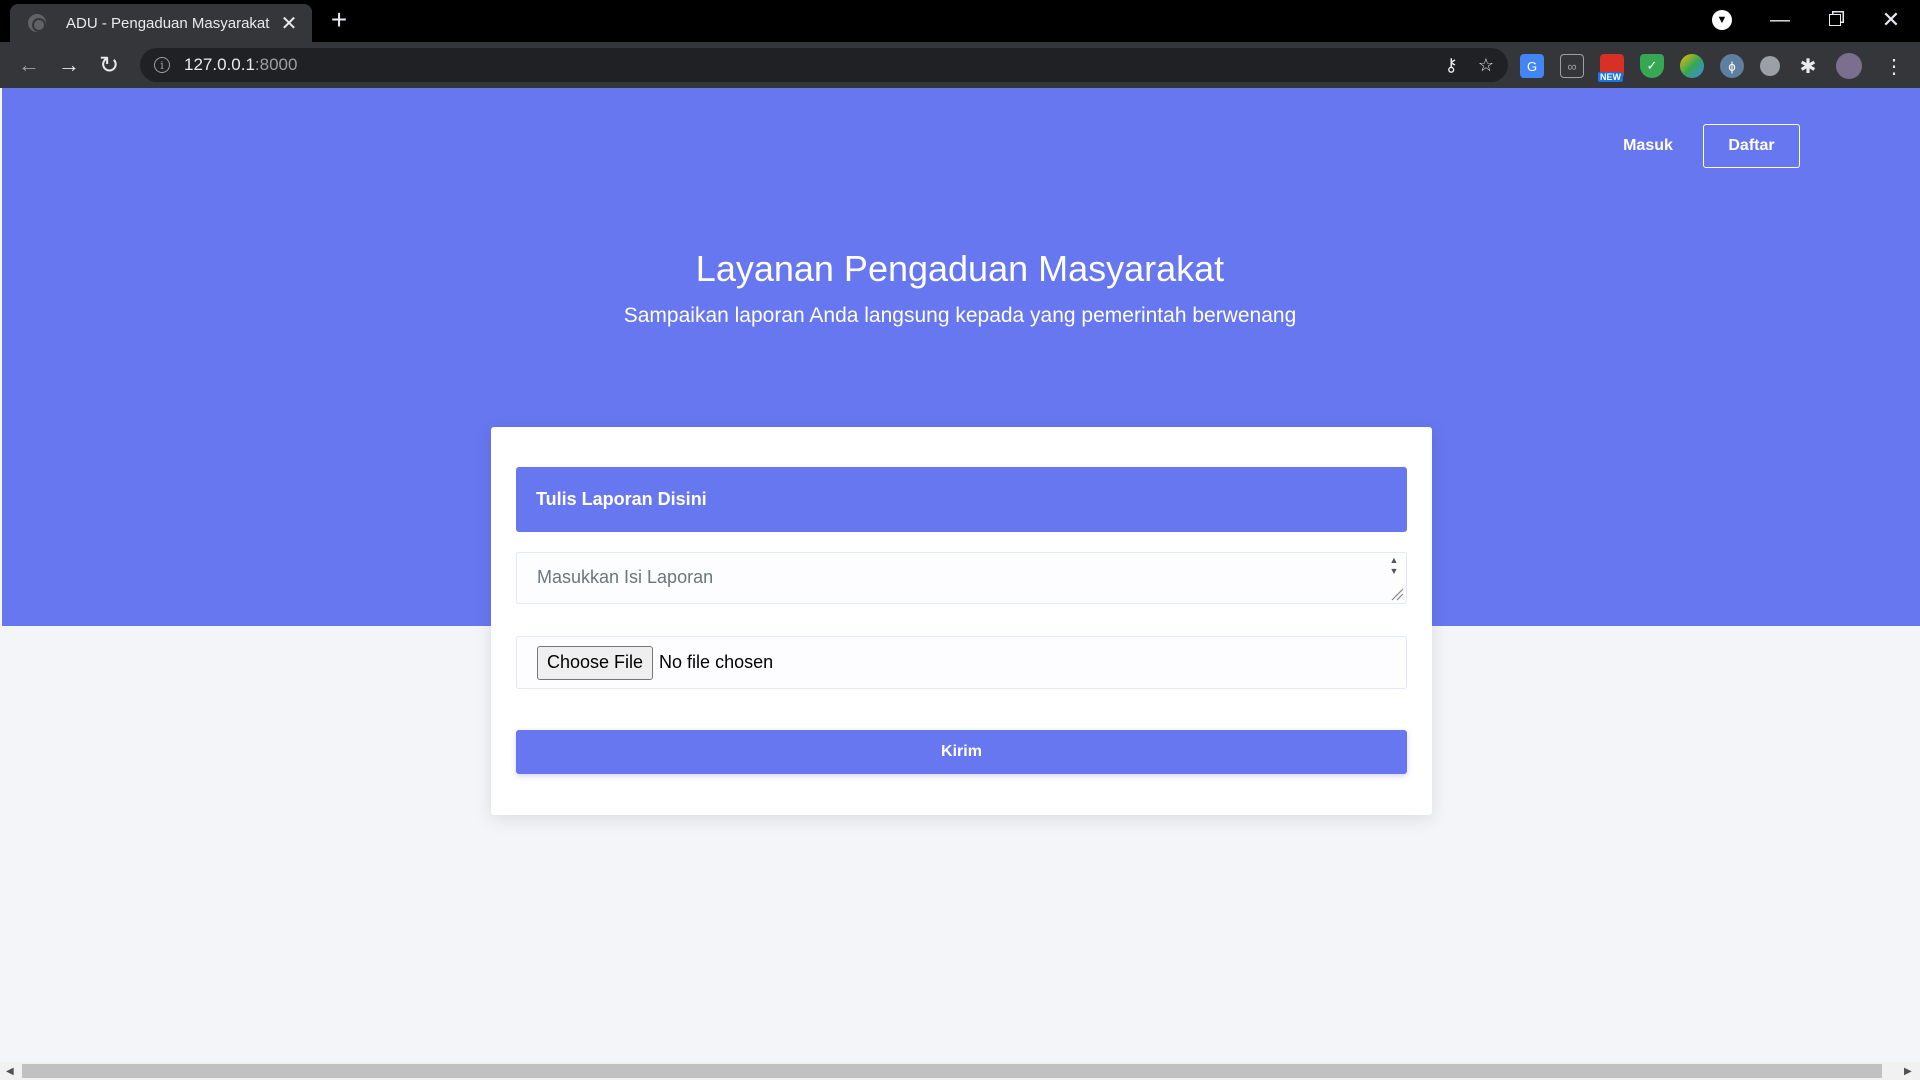  What do you see at coordinates (1849, 66) in the screenshot?
I see `profile-avatar` at bounding box center [1849, 66].